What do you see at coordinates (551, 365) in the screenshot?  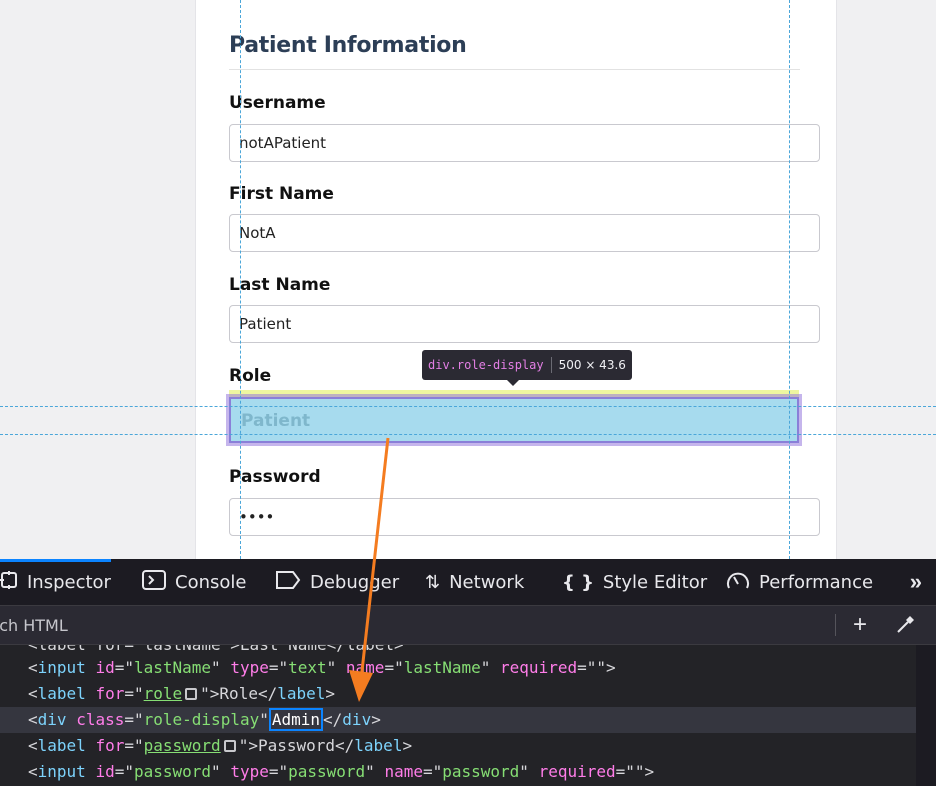 I see `infobar-separator` at bounding box center [551, 365].